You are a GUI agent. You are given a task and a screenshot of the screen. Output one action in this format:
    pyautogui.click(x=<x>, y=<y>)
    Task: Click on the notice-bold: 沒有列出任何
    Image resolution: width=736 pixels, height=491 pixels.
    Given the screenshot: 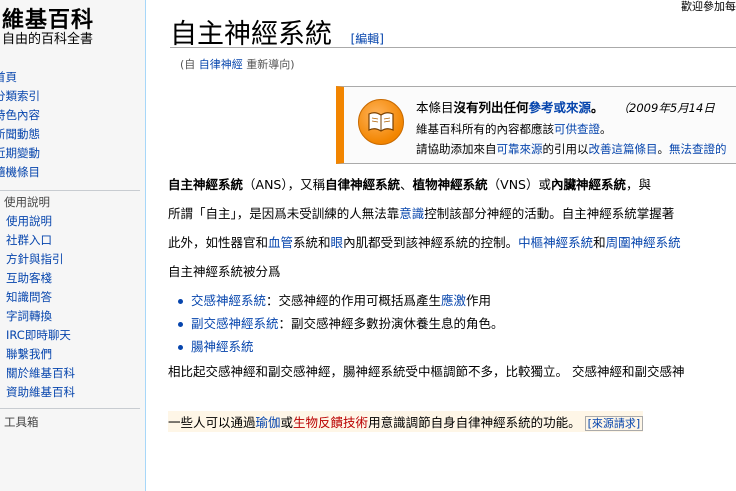 What is the action you would take?
    pyautogui.click(x=491, y=107)
    